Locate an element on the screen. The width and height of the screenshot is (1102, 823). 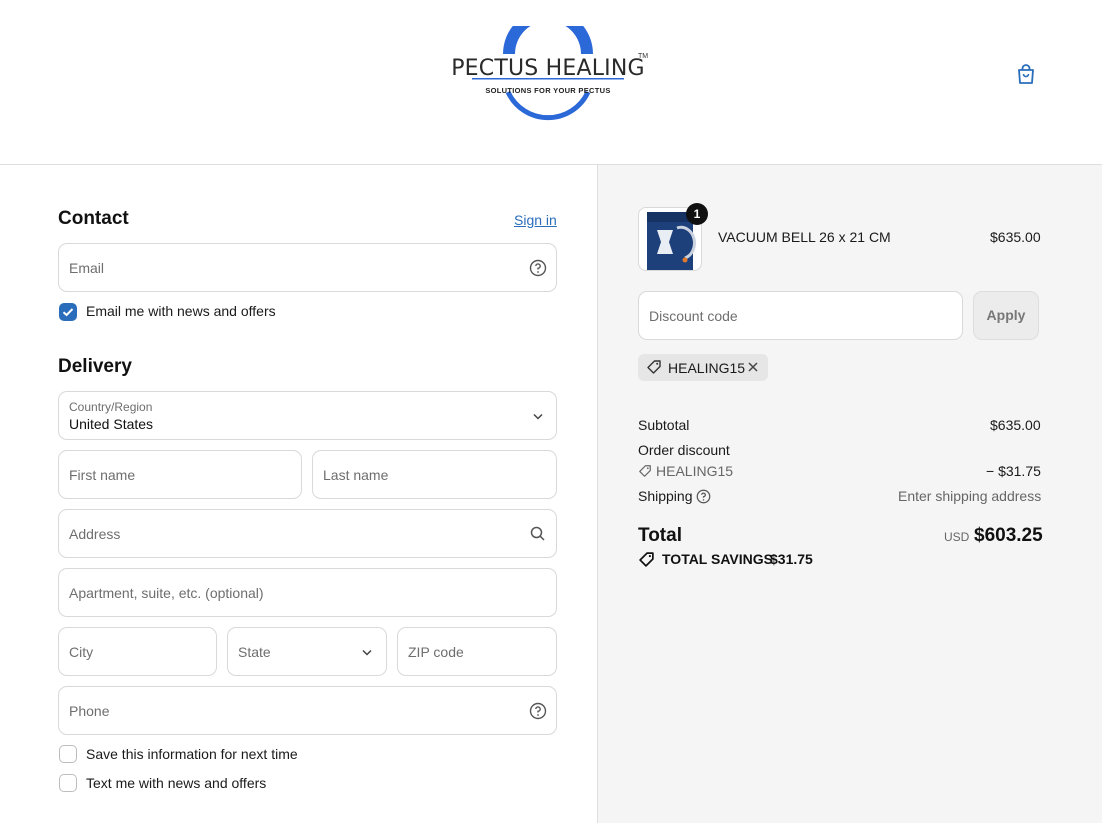
phone-field: Phone is located at coordinates (307, 710).